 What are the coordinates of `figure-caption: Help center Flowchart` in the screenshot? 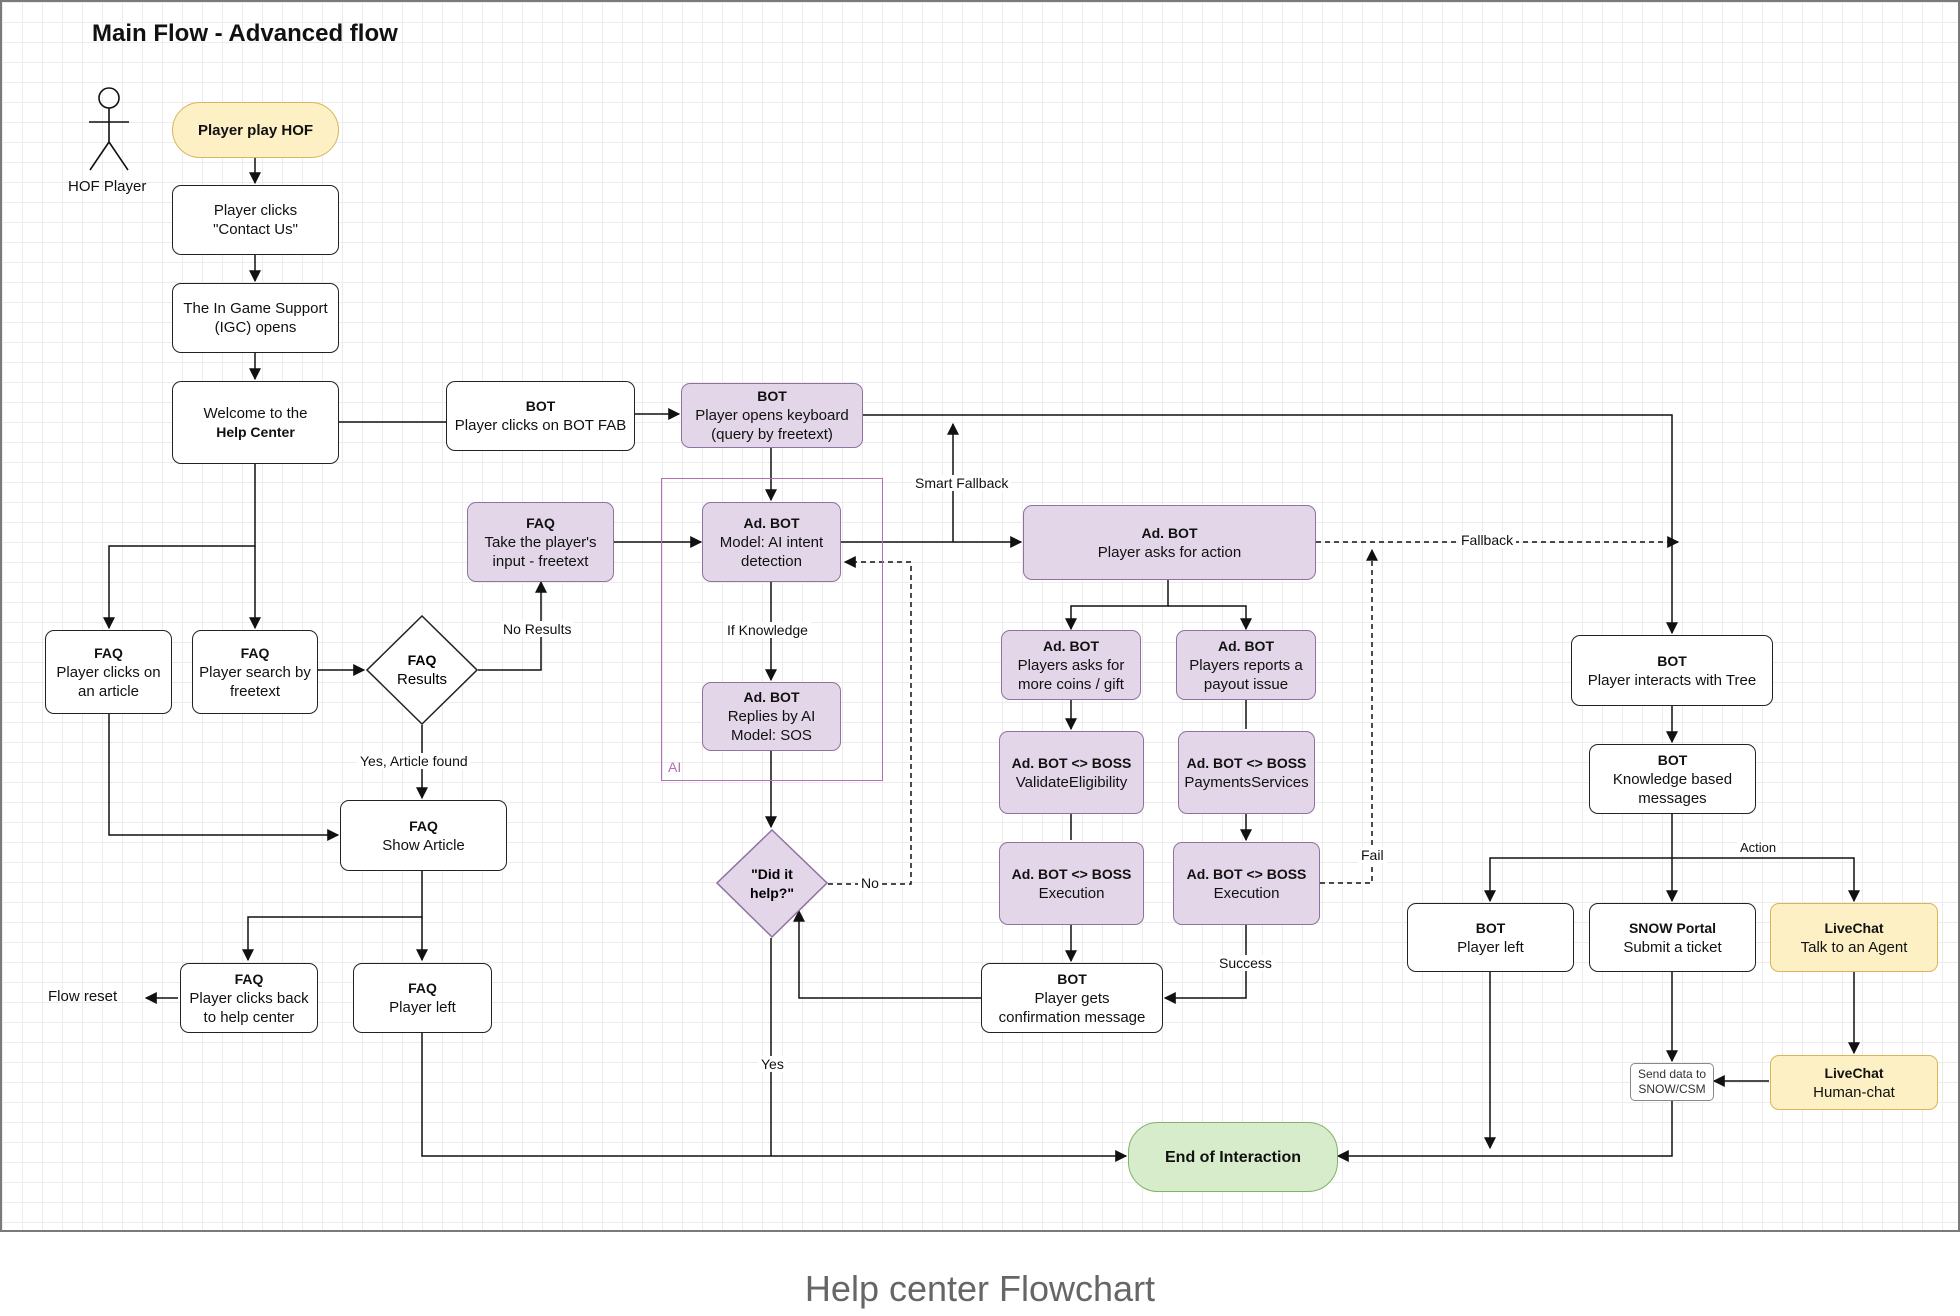 It's located at (980, 1288).